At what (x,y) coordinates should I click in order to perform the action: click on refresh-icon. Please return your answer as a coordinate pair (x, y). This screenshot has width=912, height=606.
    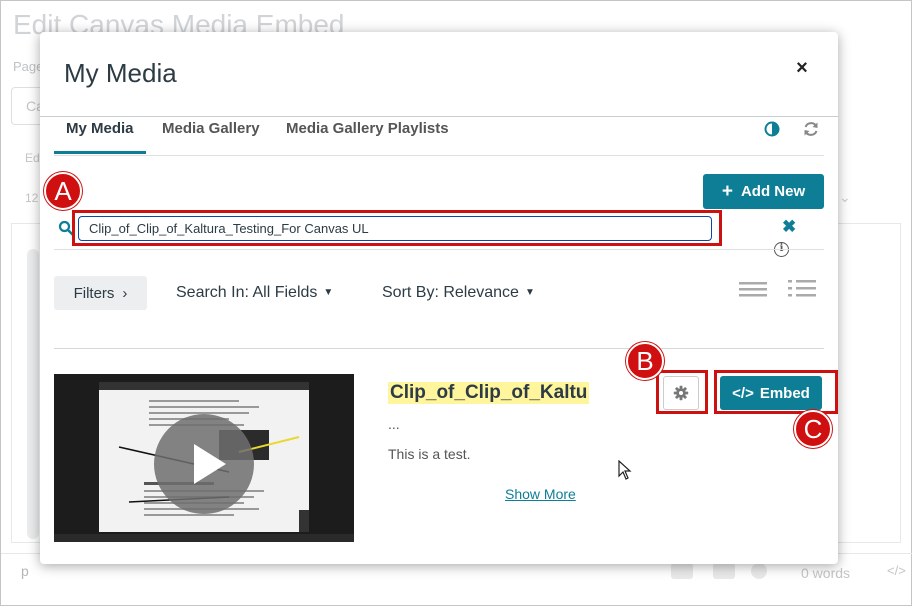
    Looking at the image, I should click on (811, 129).